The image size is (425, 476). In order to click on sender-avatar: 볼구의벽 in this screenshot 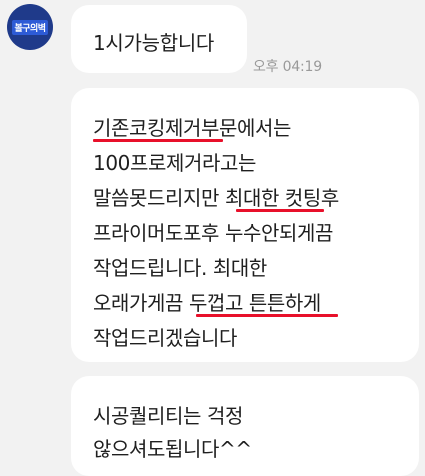, I will do `click(30, 27)`.